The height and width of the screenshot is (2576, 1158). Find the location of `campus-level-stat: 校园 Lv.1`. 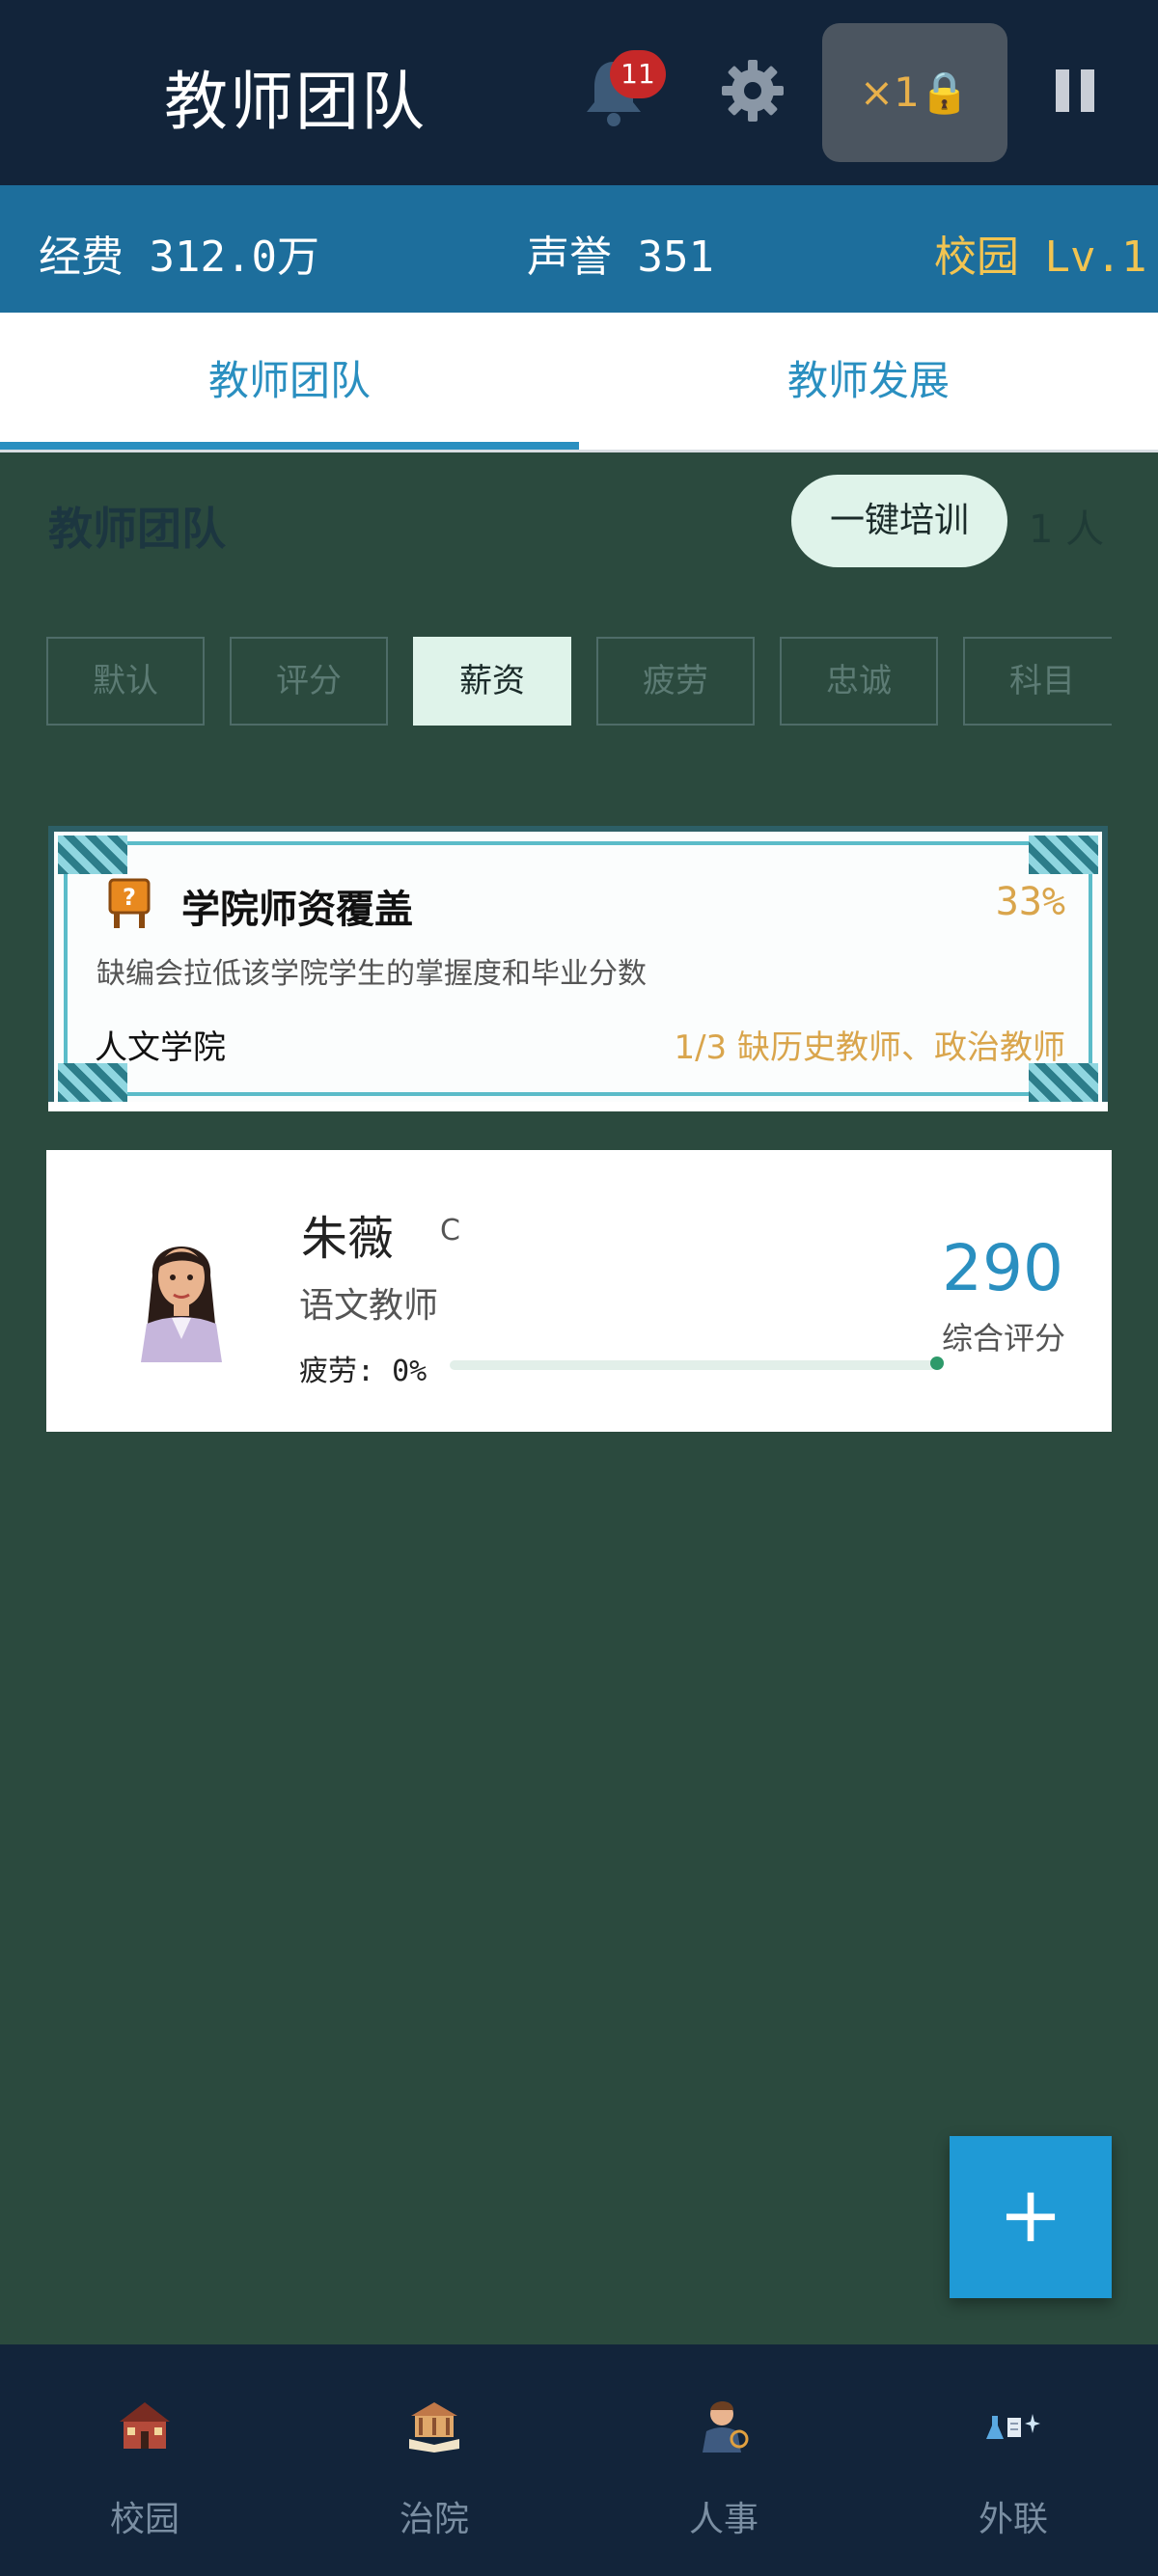

campus-level-stat: 校园 Lv.1 is located at coordinates (1040, 257).